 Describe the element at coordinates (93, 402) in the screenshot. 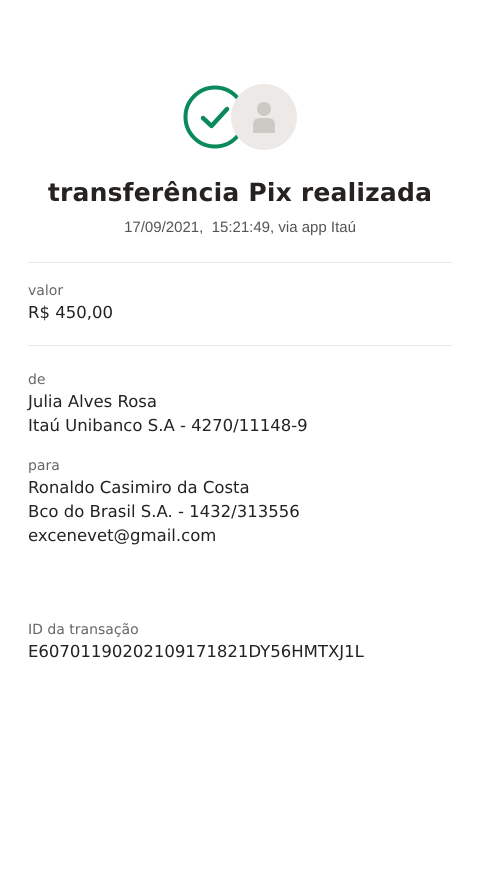

I see `field-value: Julia Alves Rosa` at that location.